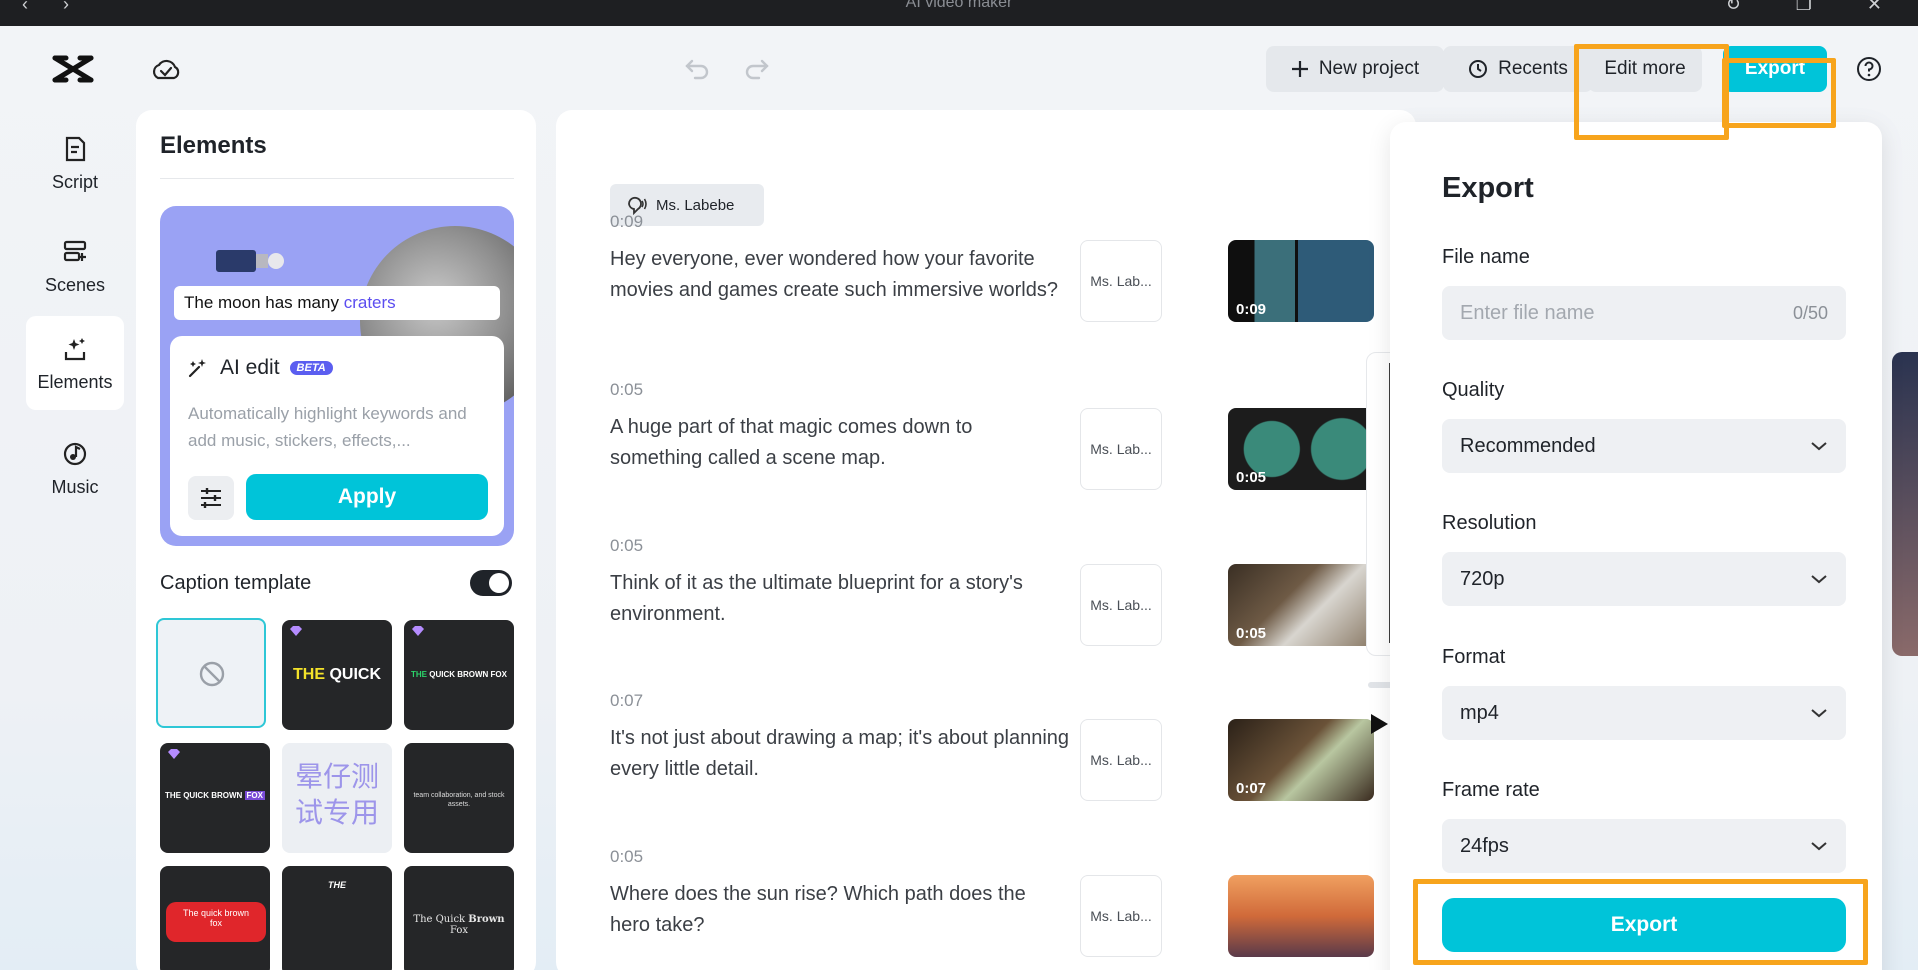 The height and width of the screenshot is (970, 1918). I want to click on template-chinese: 晕仔测试专用, so click(337, 798).